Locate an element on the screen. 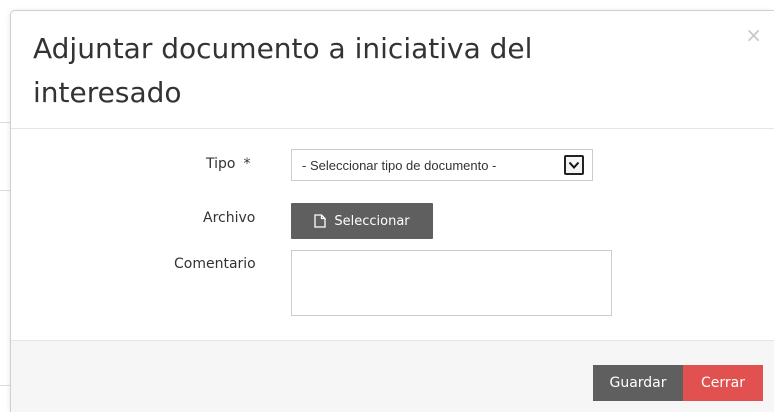  document-type-select: - Seleccionar tipo de documento - is located at coordinates (442, 165).